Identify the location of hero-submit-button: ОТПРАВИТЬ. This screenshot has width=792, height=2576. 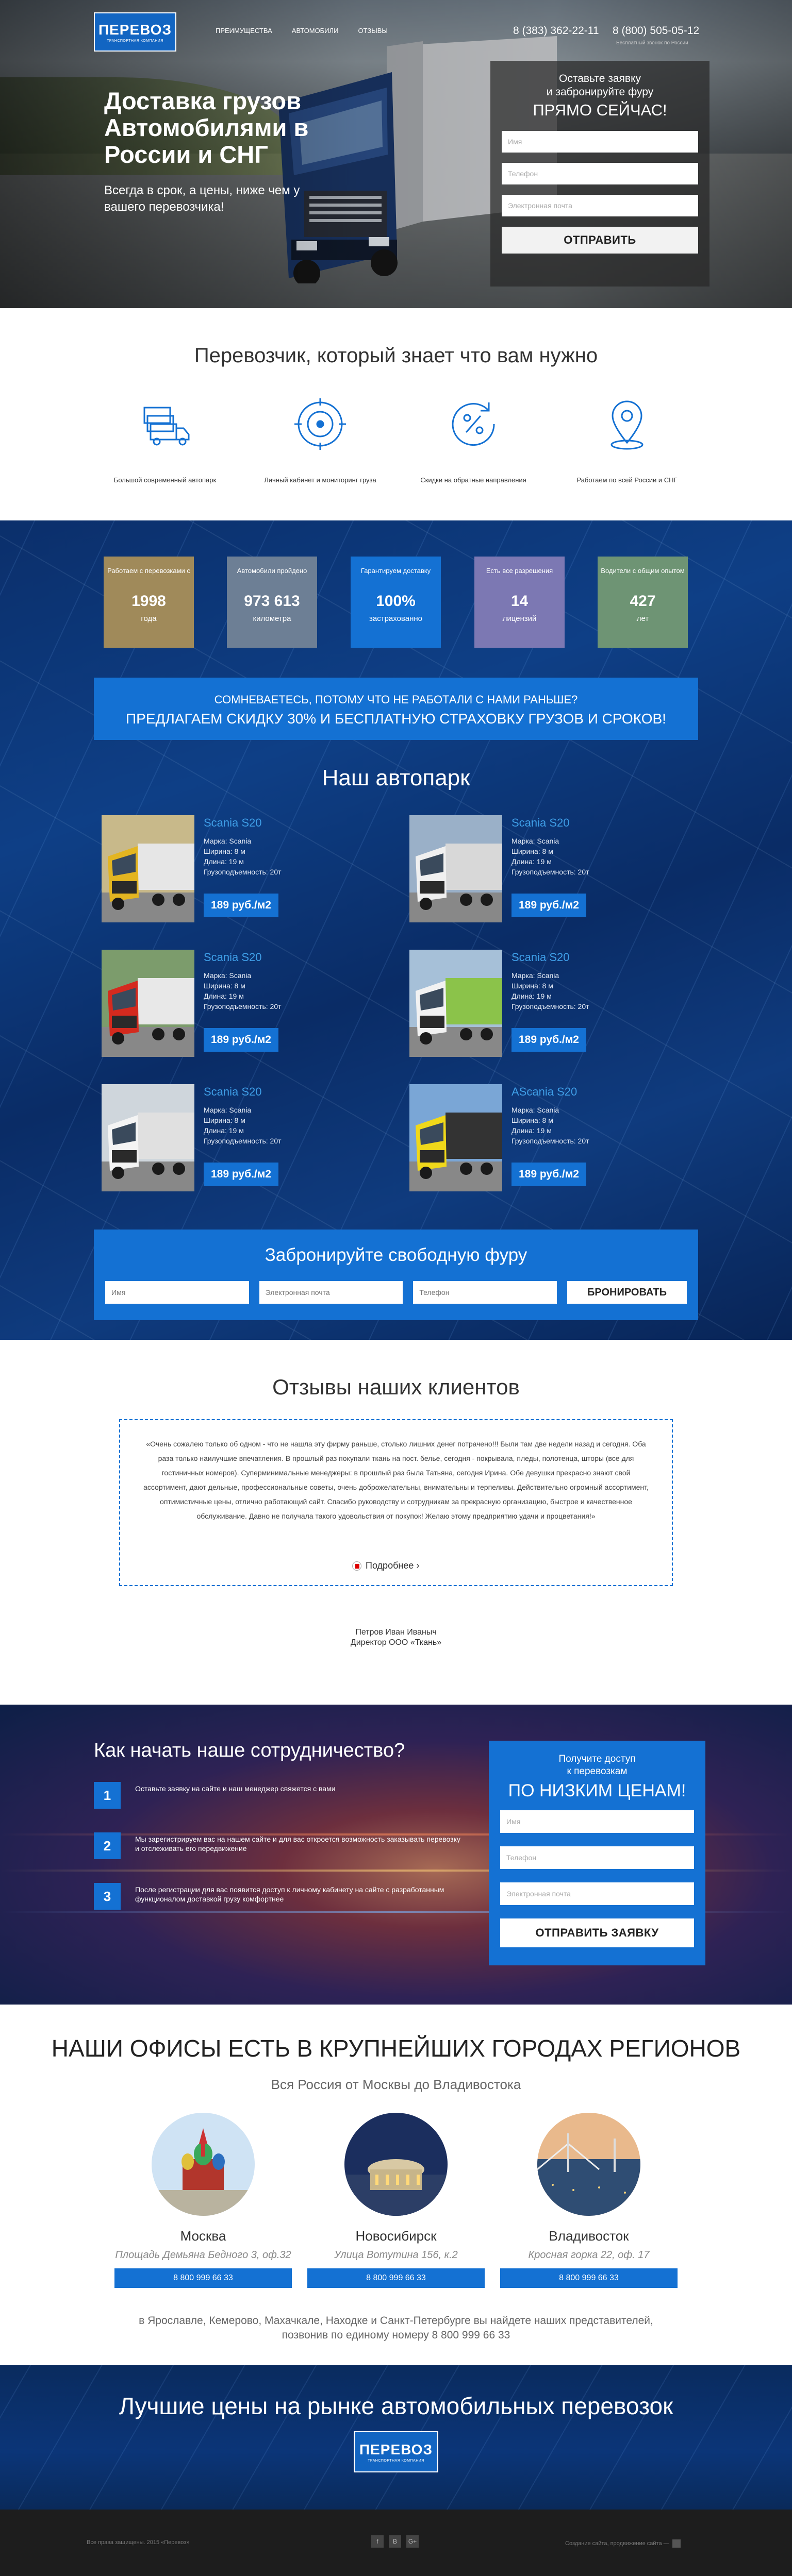
(600, 240).